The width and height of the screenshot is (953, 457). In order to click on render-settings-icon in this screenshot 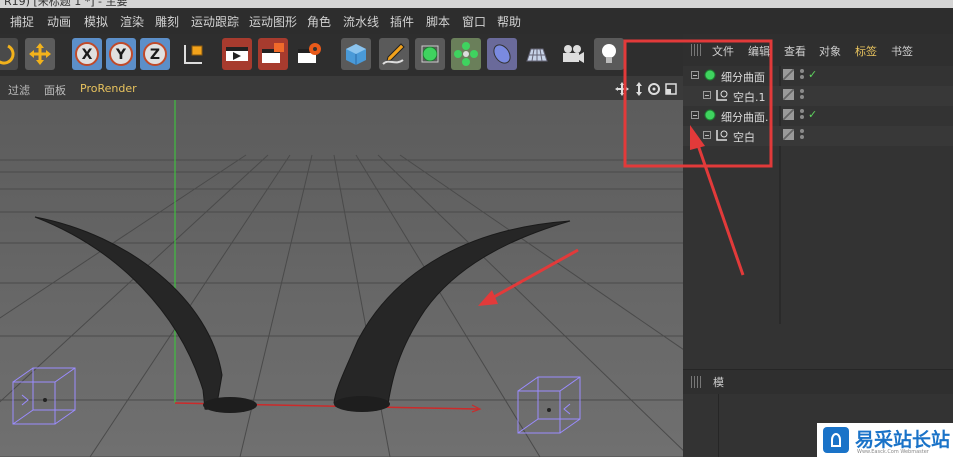, I will do `click(309, 53)`.